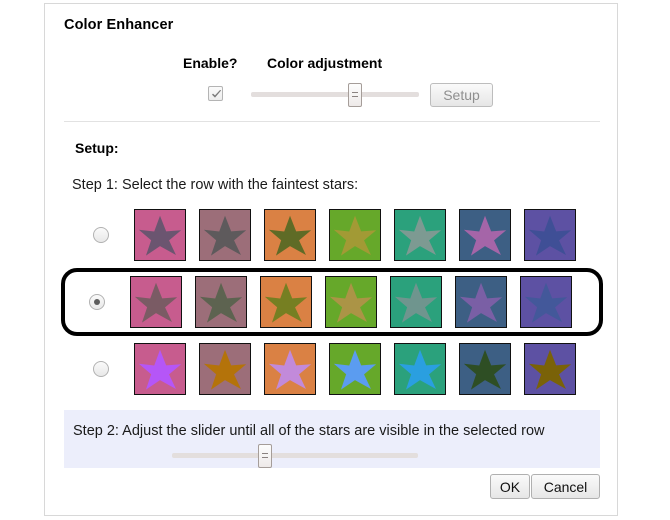  Describe the element at coordinates (510, 486) in the screenshot. I see `ok-button: OK` at that location.